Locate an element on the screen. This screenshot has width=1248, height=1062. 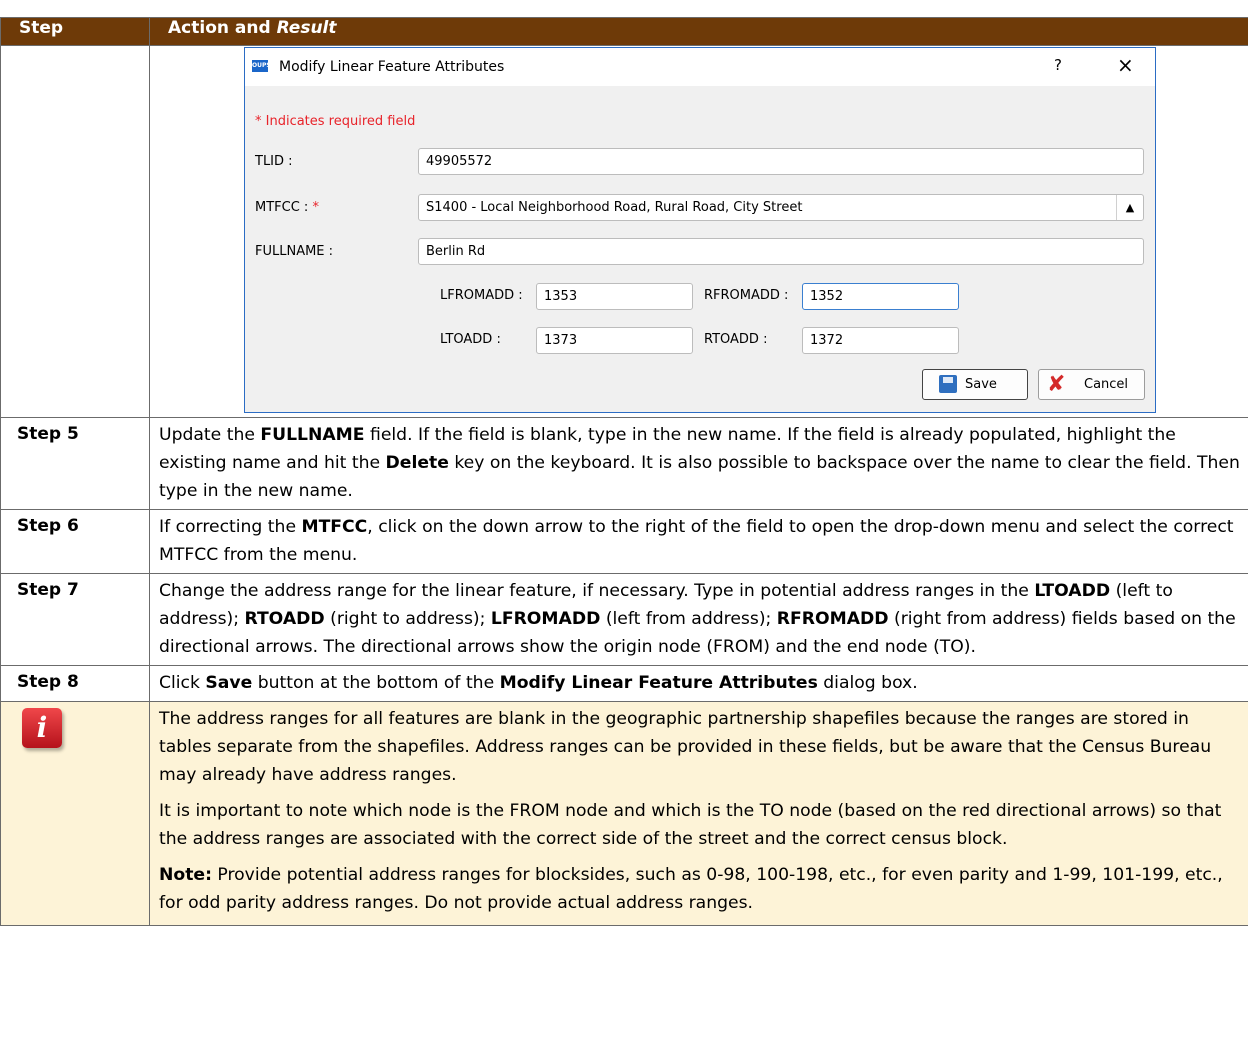
required-field-note: * Indicates required field is located at coordinates (335, 121).